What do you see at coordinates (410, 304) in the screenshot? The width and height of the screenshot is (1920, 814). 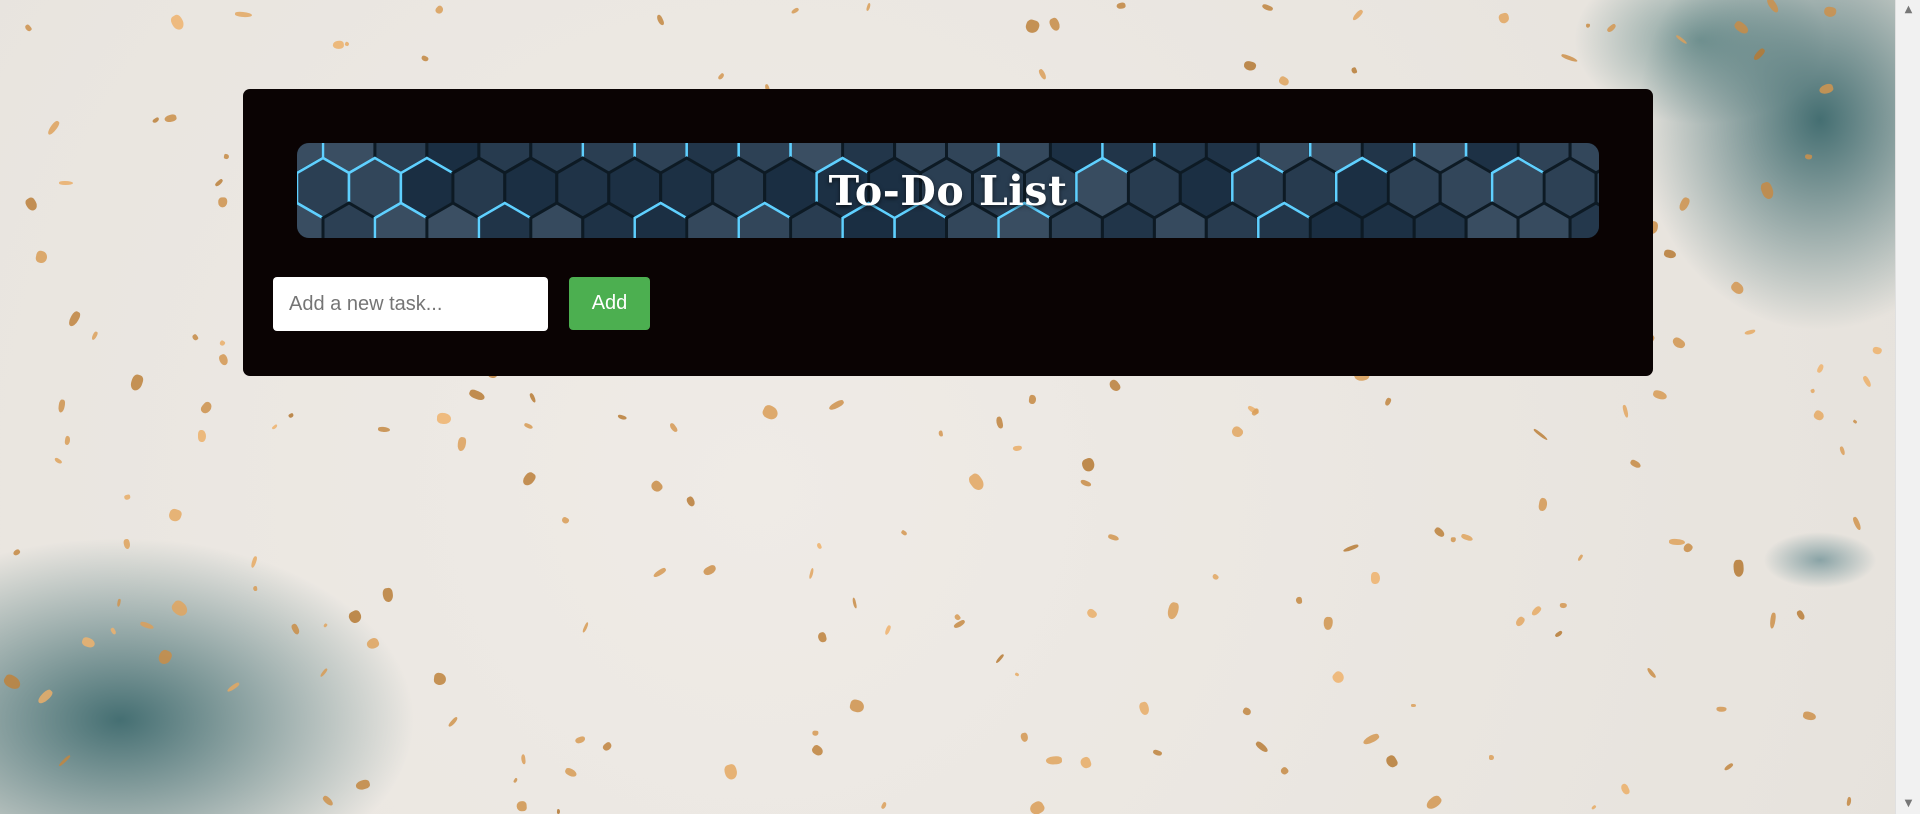 I see `new-task-input` at bounding box center [410, 304].